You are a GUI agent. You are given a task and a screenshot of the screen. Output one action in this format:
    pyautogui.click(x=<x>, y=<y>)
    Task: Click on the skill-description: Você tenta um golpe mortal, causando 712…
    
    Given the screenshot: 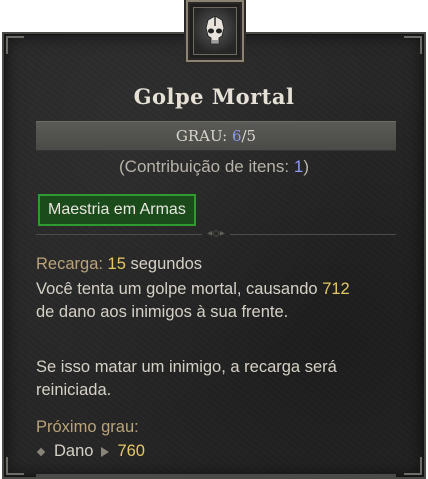 What is the action you would take?
    pyautogui.click(x=216, y=301)
    